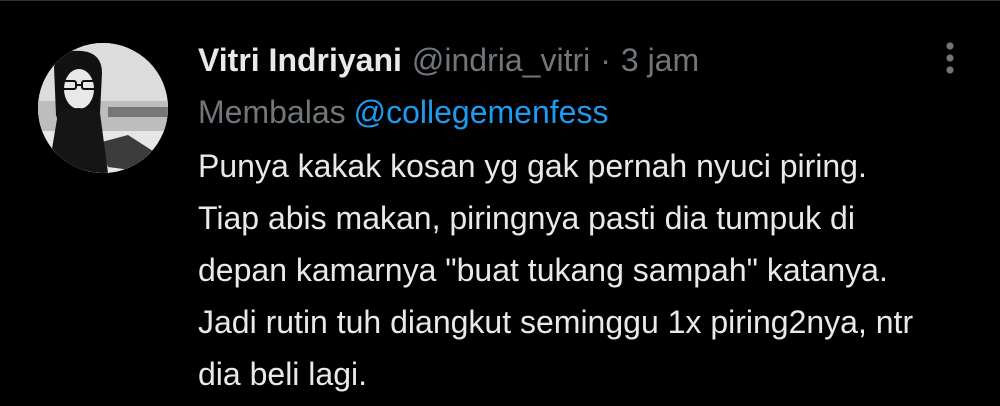  Describe the element at coordinates (501, 60) in the screenshot. I see `user-handle: @indria_vitri` at that location.